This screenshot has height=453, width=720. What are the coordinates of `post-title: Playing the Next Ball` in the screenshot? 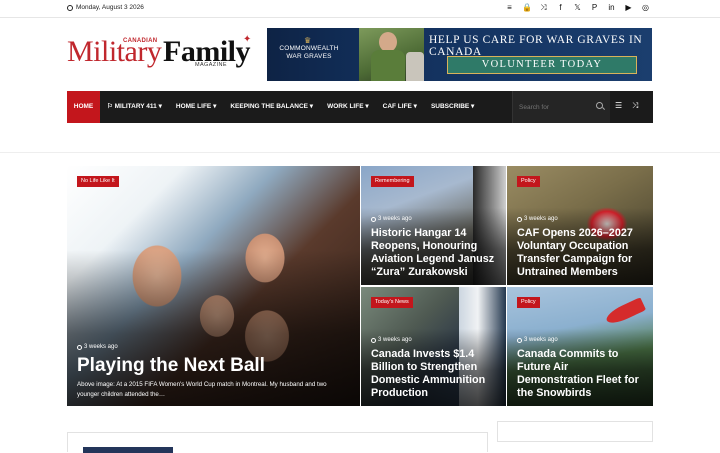 It's located at (214, 366).